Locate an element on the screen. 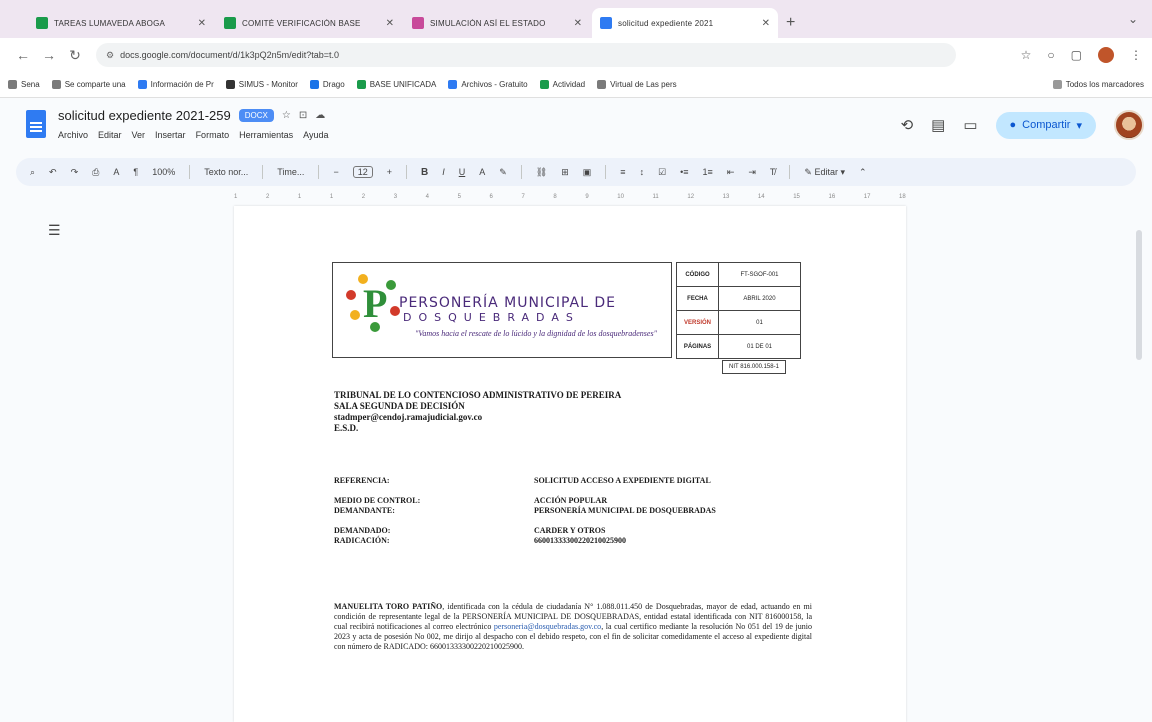 Image resolution: width=1152 pixels, height=722 pixels. decrease-font-icon: − is located at coordinates (335, 172).